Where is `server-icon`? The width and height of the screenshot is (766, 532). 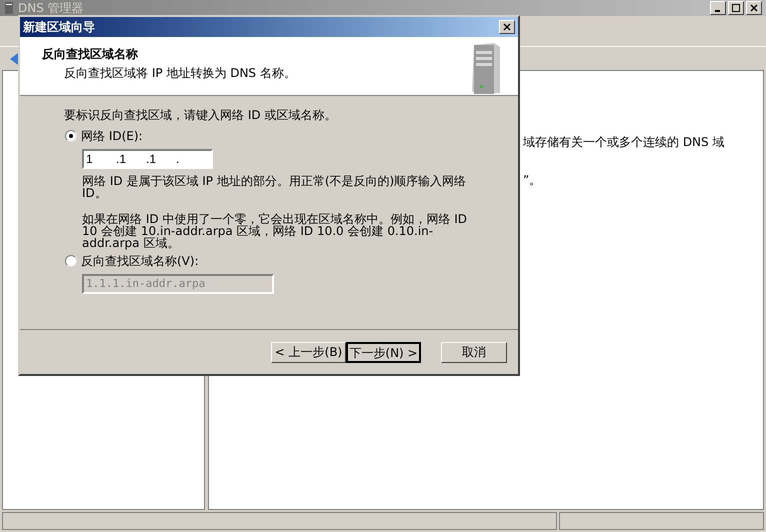 server-icon is located at coordinates (9, 8).